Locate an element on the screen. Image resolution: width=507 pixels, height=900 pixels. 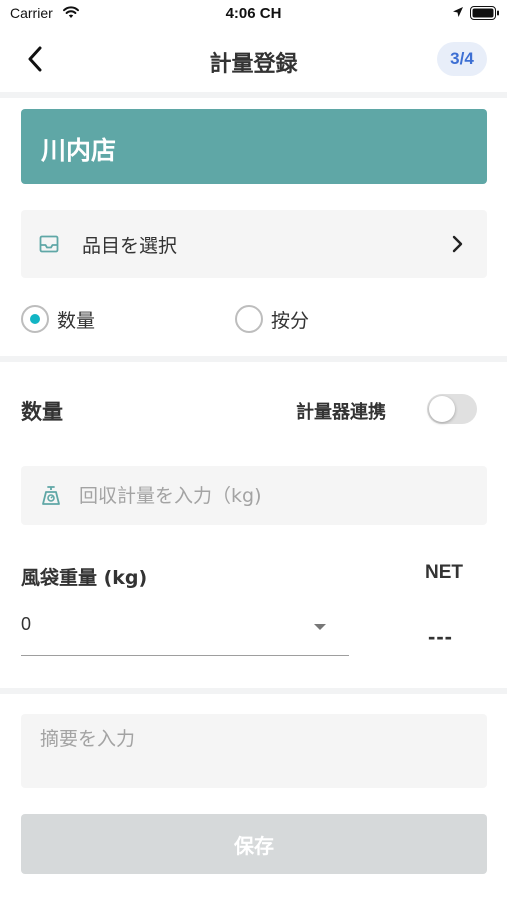
nav-bar: 計量登録 3/4 is located at coordinates (253, 60).